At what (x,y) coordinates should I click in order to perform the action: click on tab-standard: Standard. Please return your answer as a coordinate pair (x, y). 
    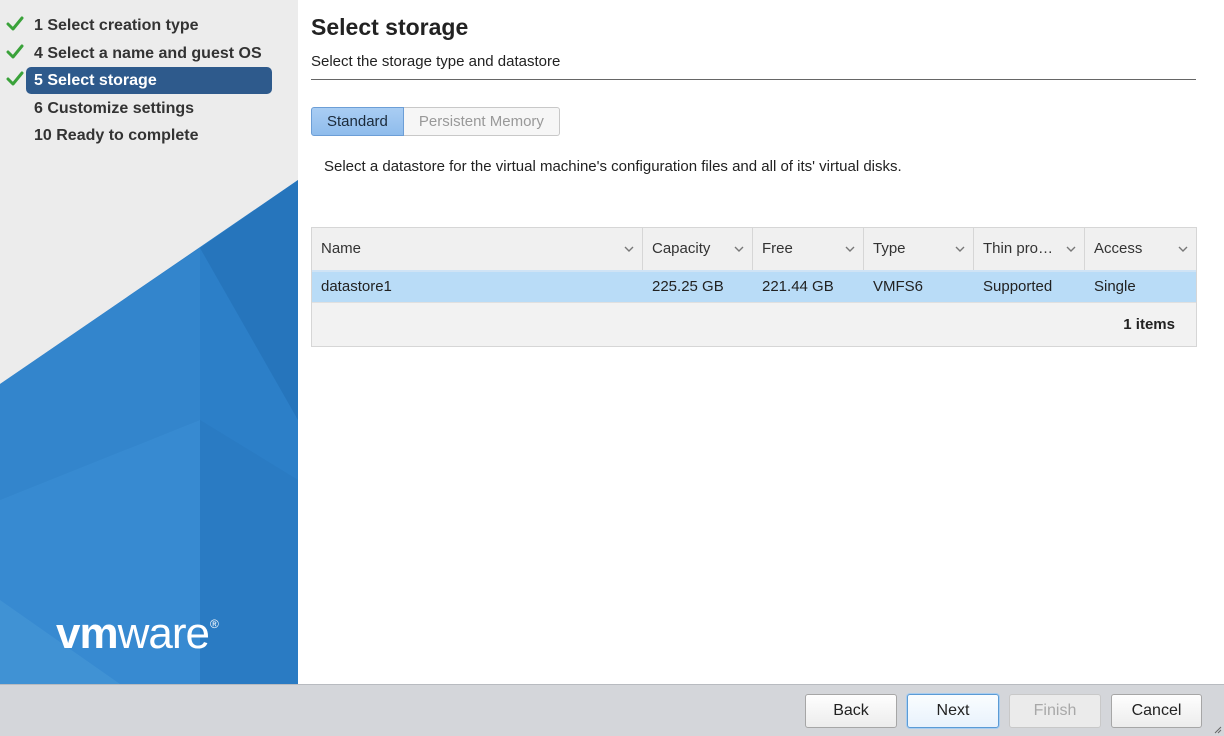
    Looking at the image, I should click on (357, 121).